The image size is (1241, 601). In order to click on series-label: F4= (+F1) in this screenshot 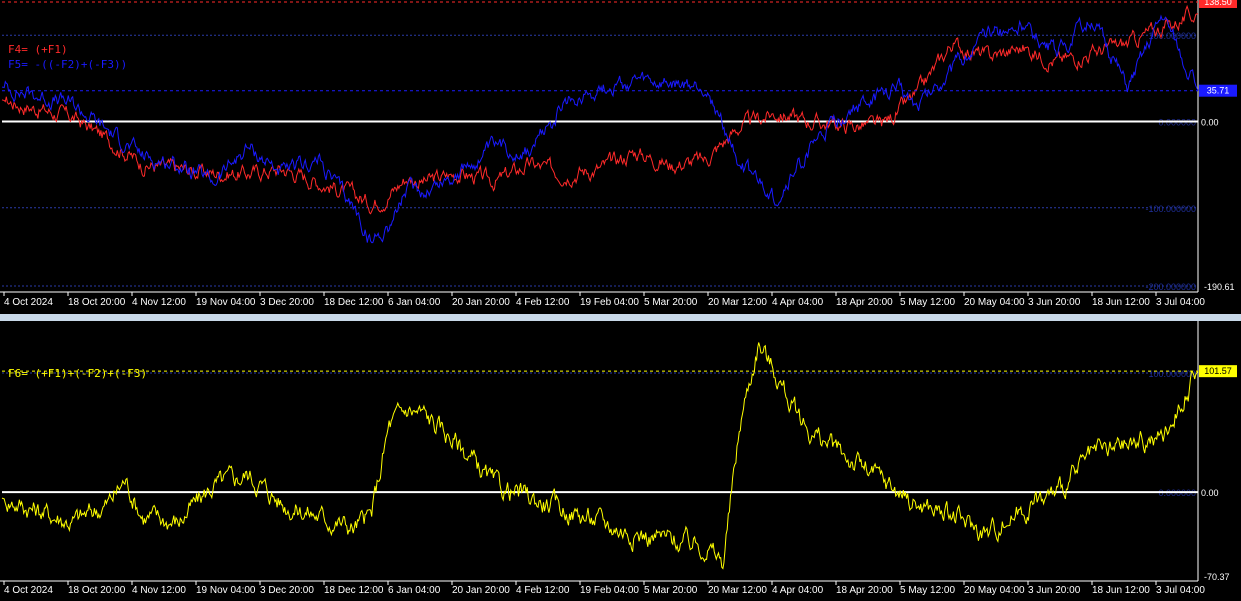, I will do `click(38, 49)`.